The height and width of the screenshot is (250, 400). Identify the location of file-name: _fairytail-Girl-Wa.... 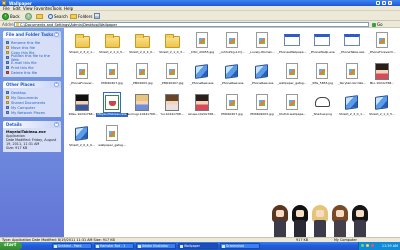
(352, 83).